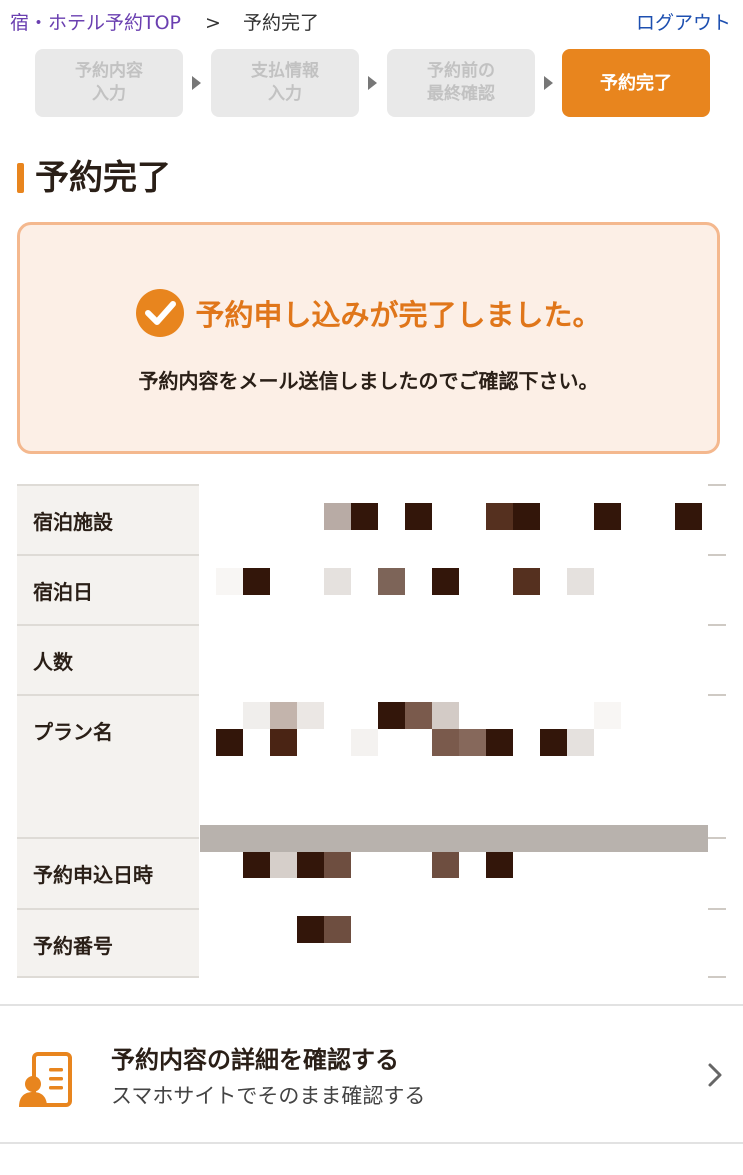 This screenshot has width=743, height=1175. I want to click on info-label: 宿泊日, so click(63, 592).